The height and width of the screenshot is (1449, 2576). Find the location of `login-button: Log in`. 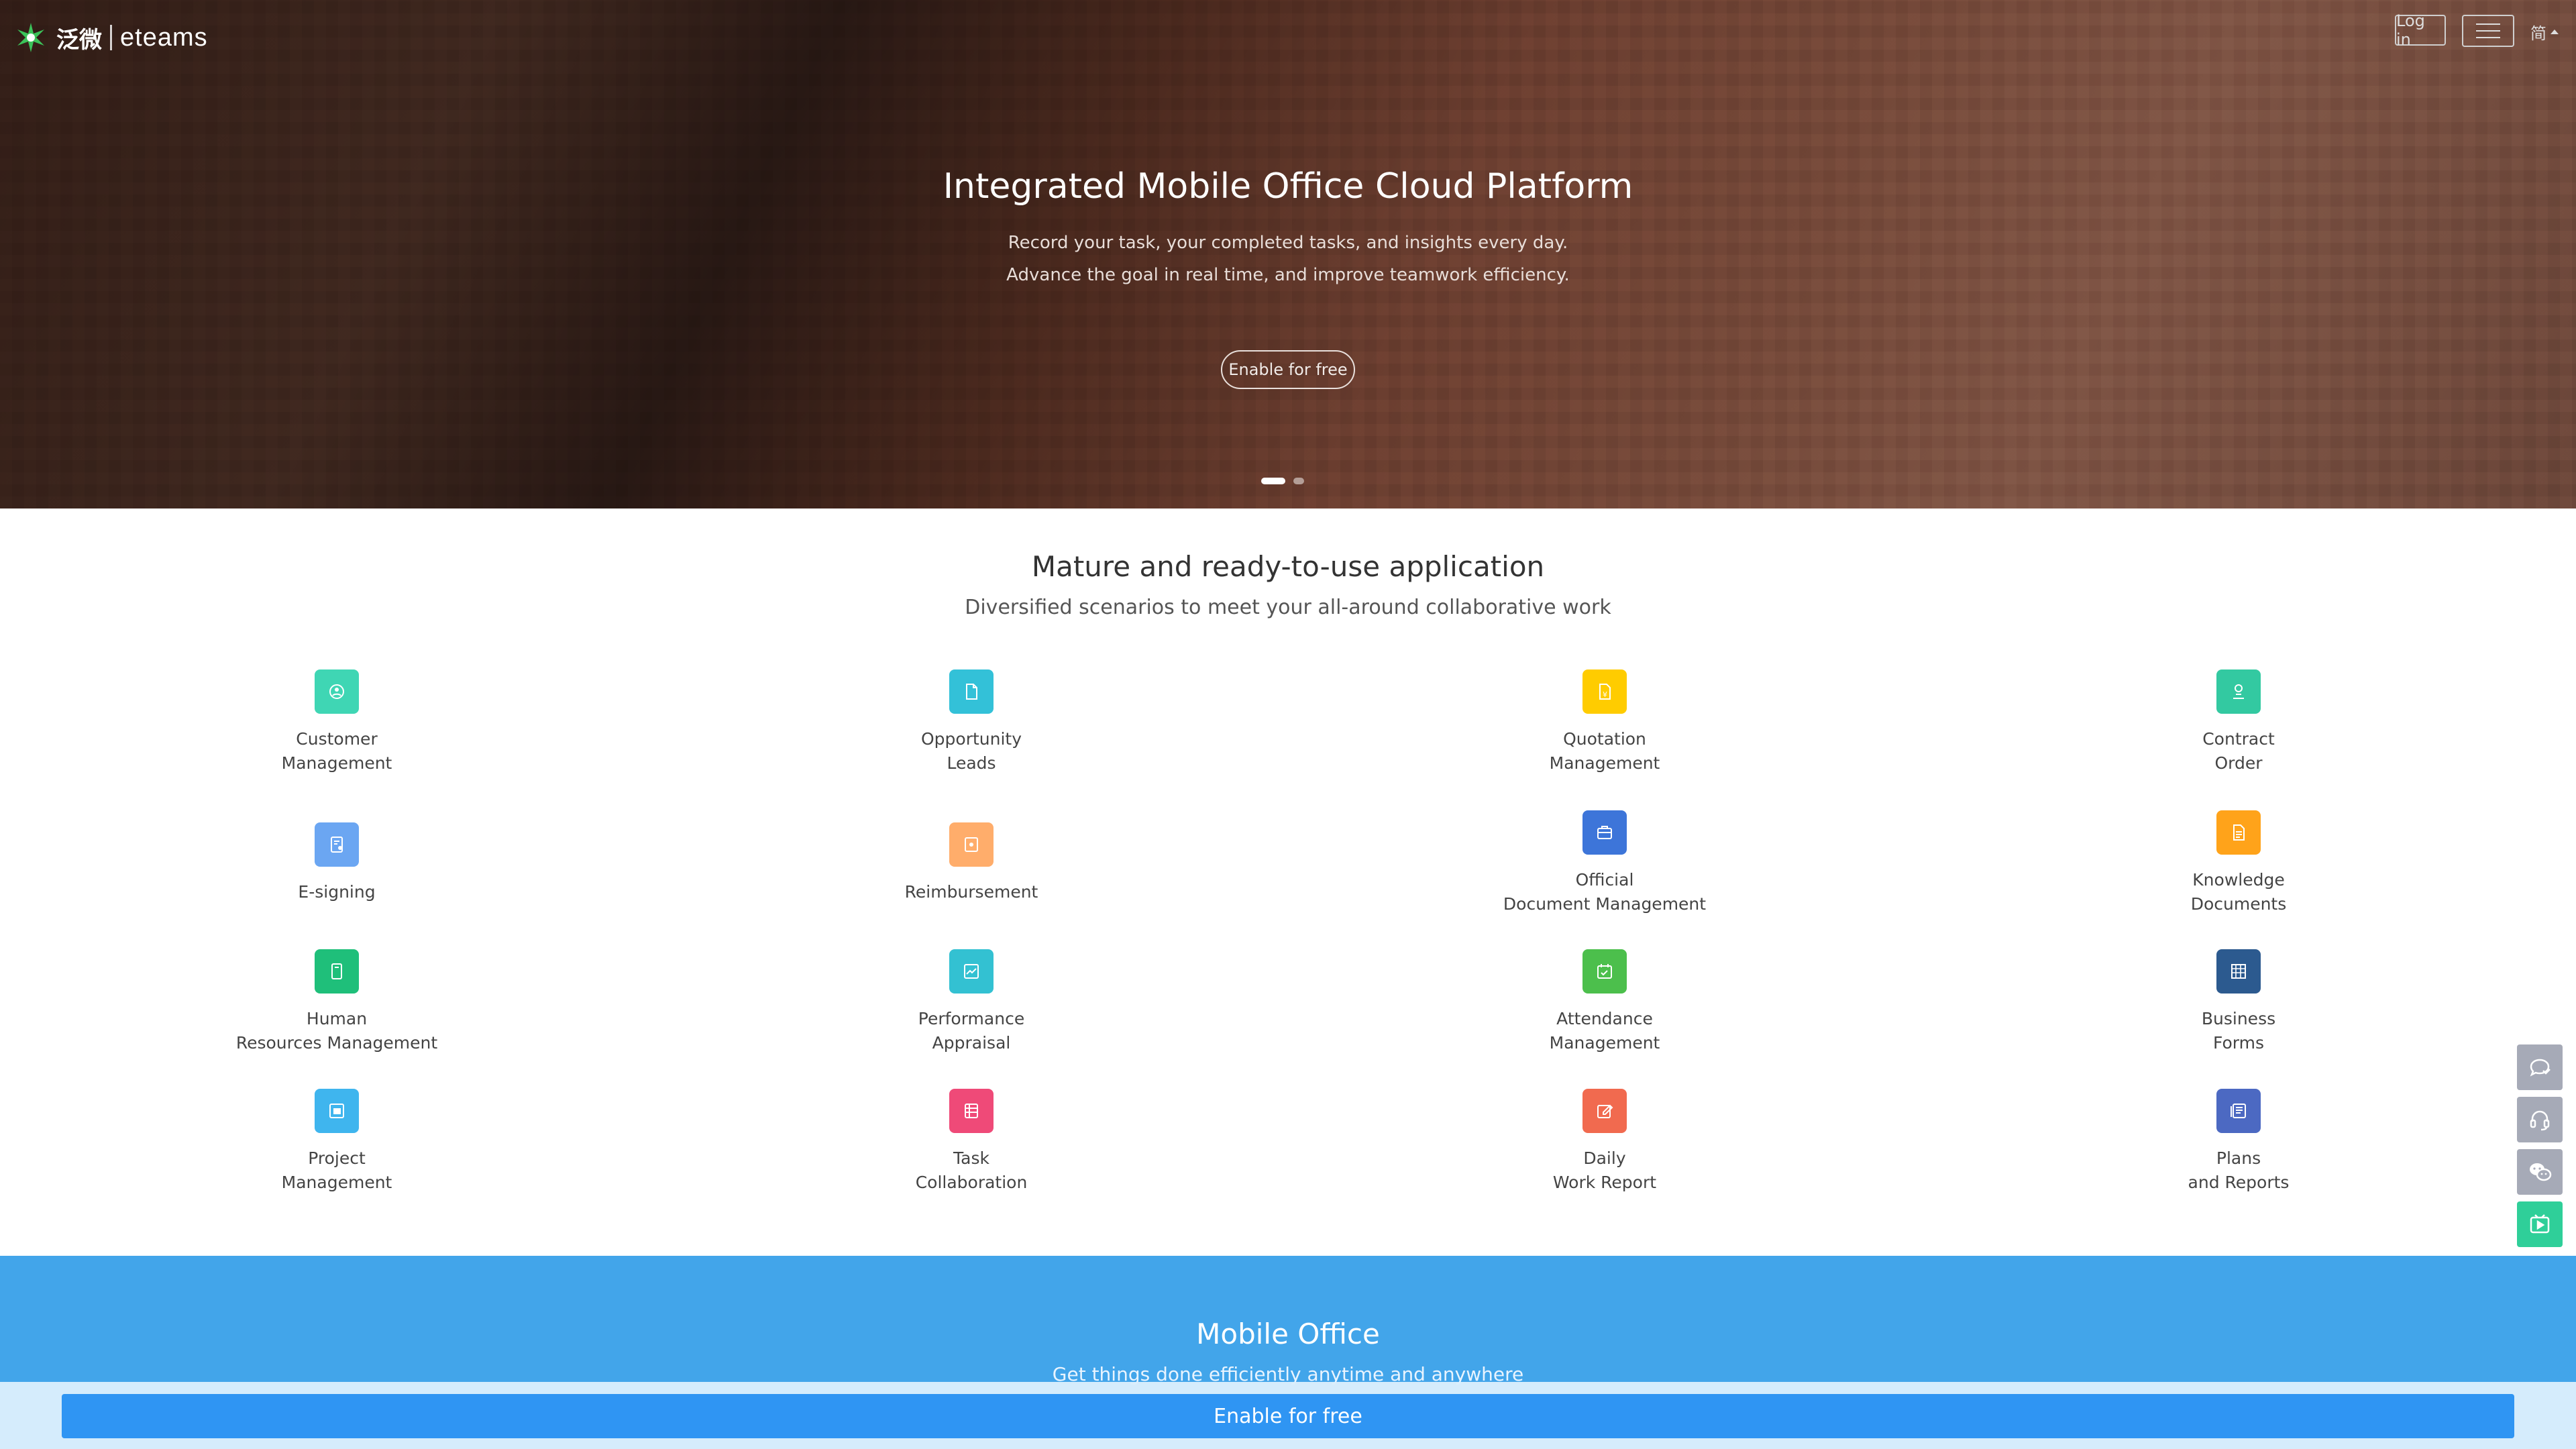

login-button: Log in is located at coordinates (2420, 30).